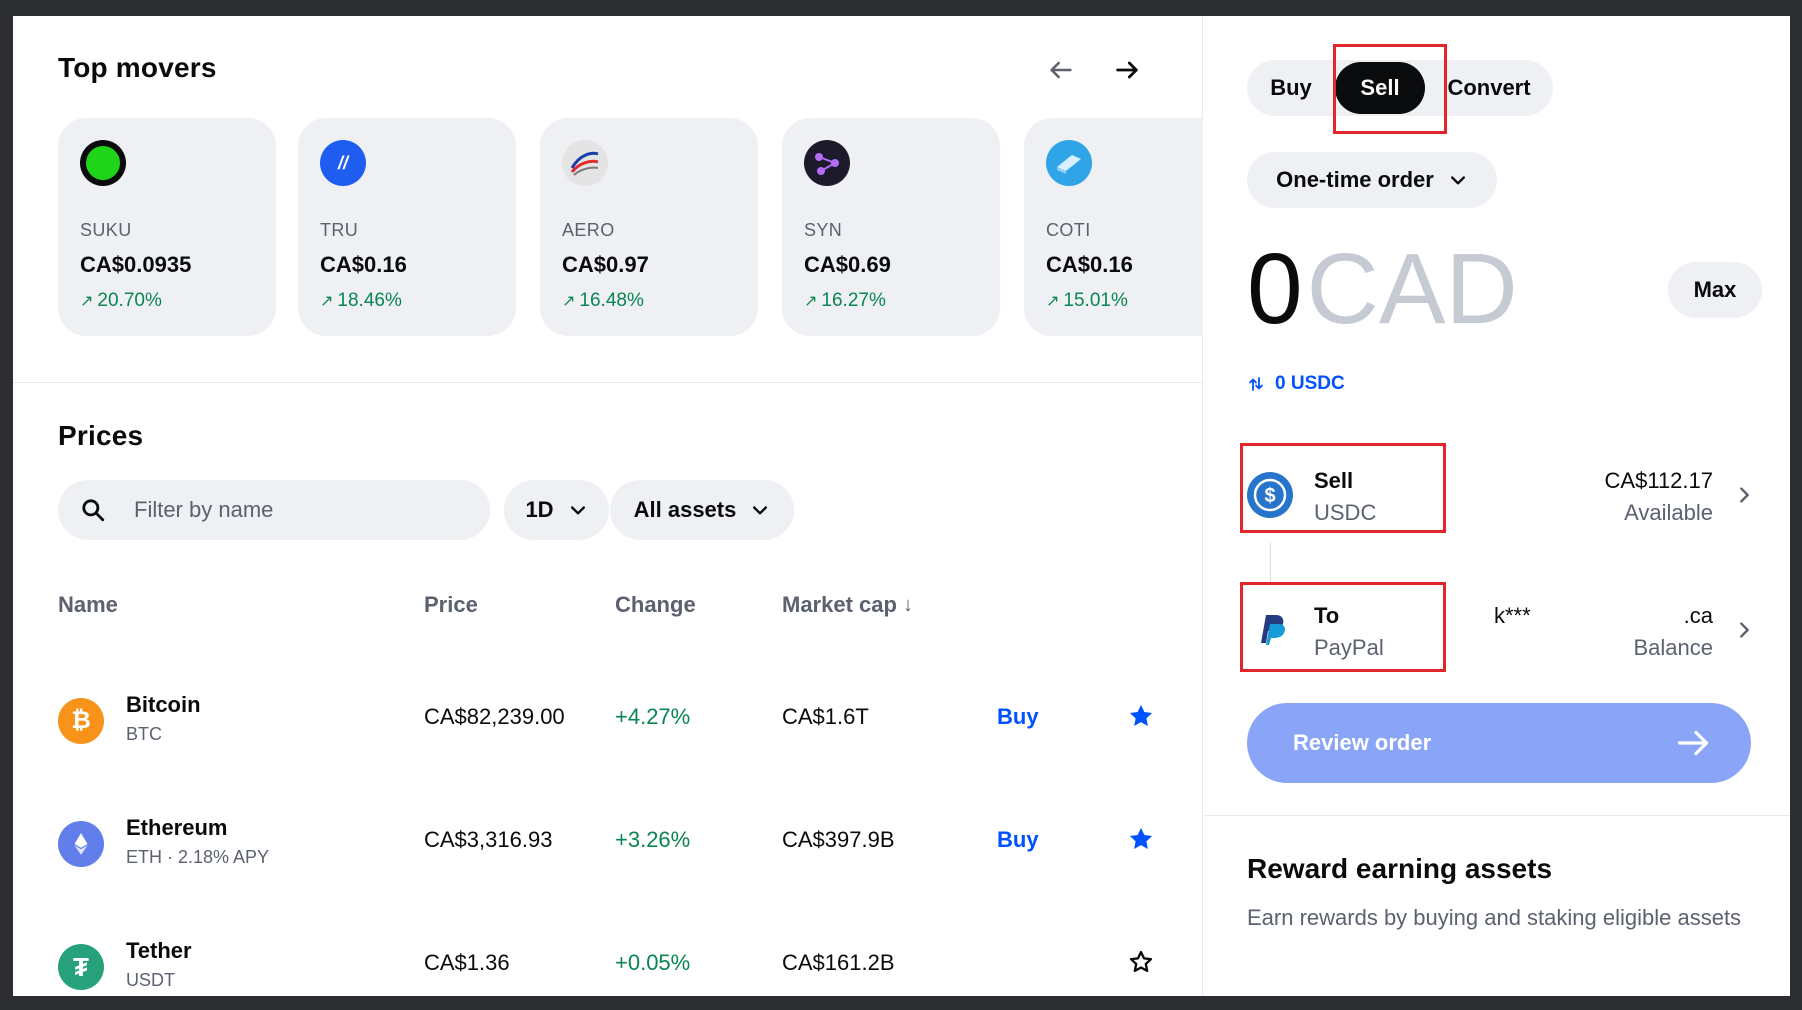 This screenshot has height=1010, width=1802. I want to click on asset-name: Tether, so click(159, 950).